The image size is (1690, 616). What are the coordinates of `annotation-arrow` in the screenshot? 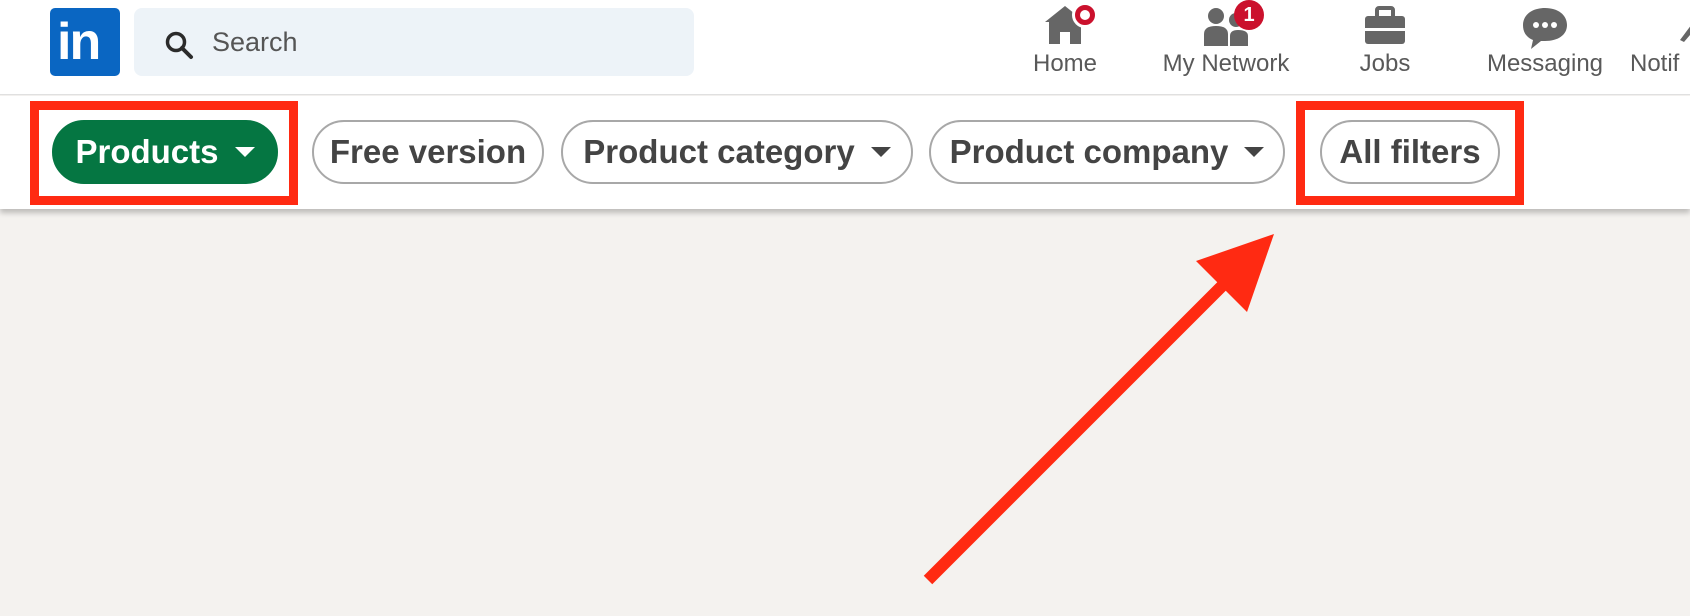 It's located at (1098, 409).